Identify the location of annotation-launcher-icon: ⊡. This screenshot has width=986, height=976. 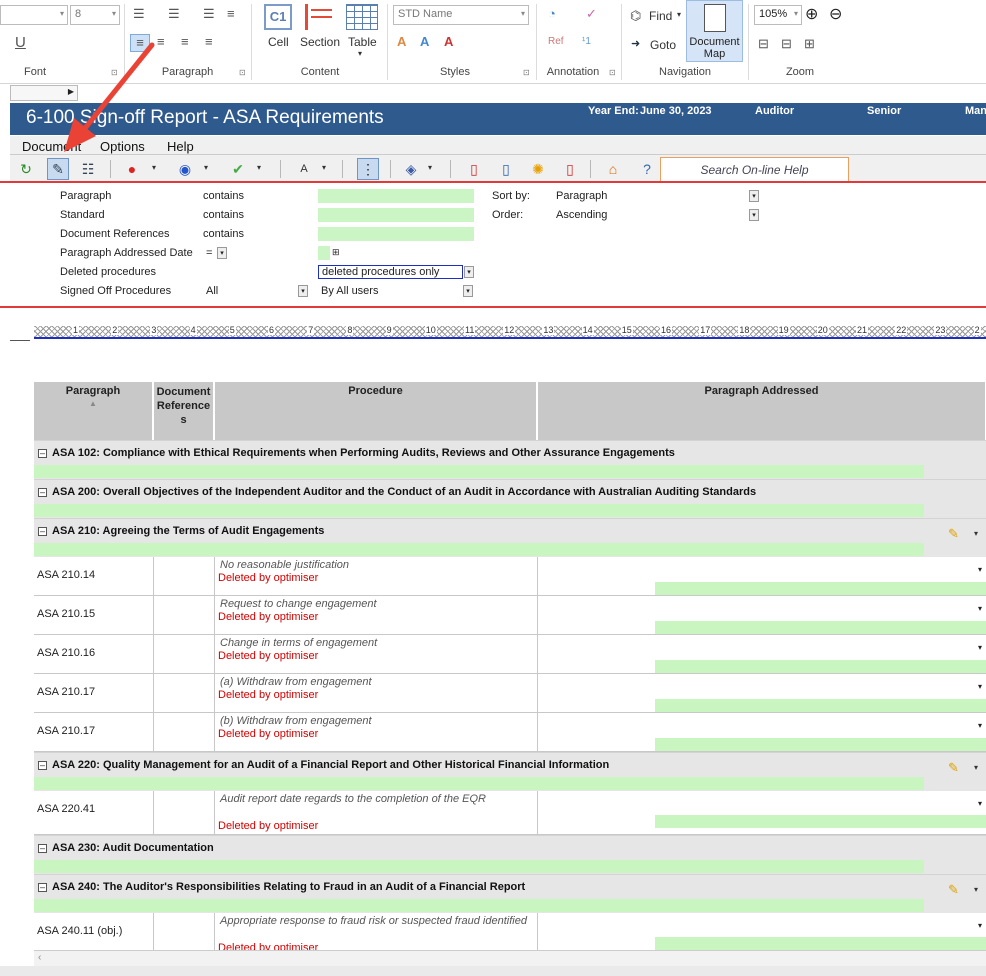
(612, 72).